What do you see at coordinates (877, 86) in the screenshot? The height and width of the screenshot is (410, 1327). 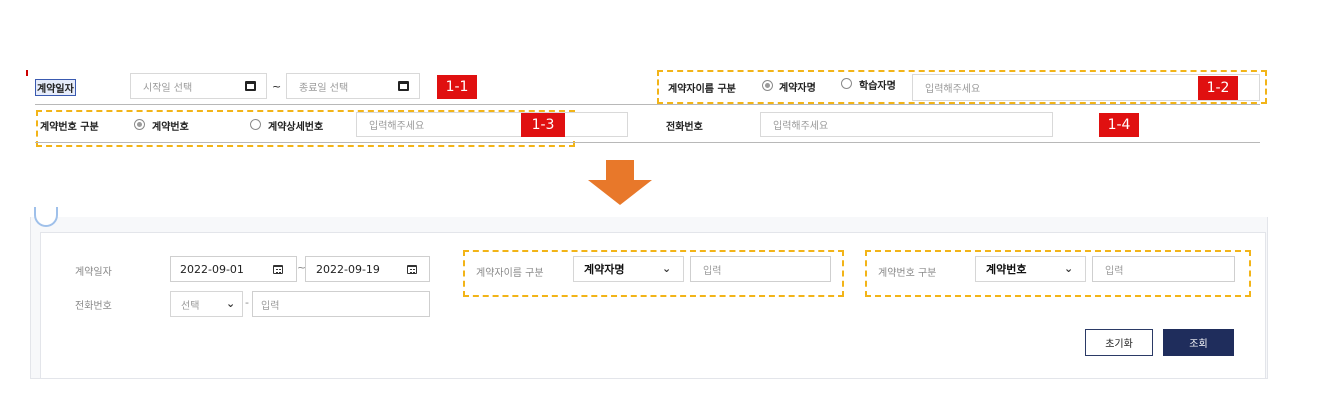 I see `radio-learner-name-label: 학습자명` at bounding box center [877, 86].